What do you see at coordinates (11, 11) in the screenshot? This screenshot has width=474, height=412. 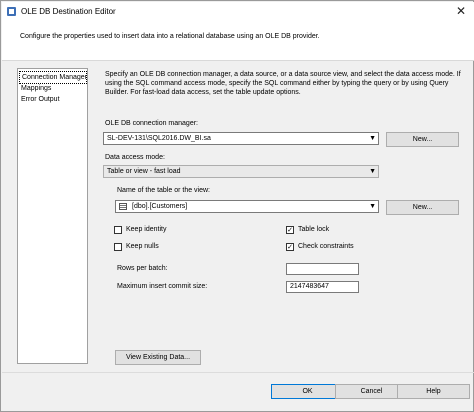 I see `app-icon` at bounding box center [11, 11].